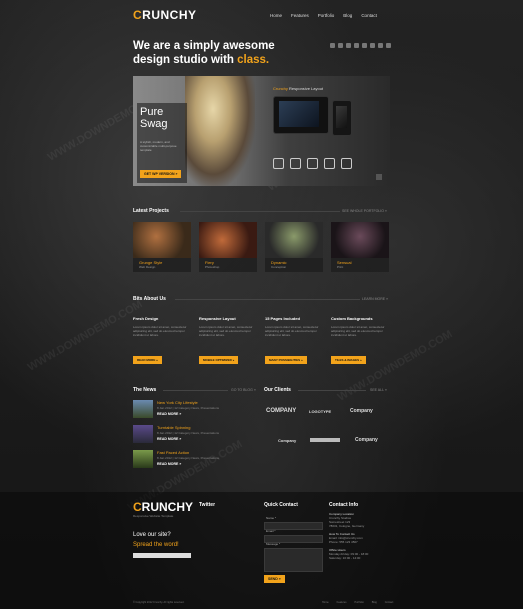 Image resolution: width=523 pixels, height=609 pixels. Describe the element at coordinates (286, 360) in the screenshot. I see `many-possibilities-button: MANY POSSIBILITIES »` at that location.